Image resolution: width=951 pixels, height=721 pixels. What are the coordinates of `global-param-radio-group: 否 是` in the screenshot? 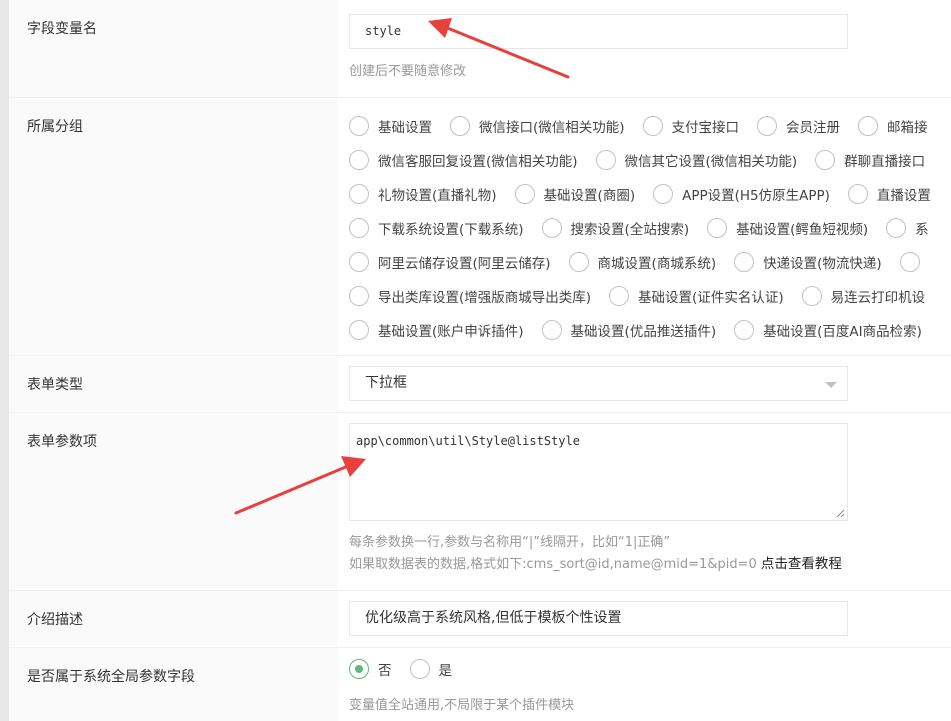 It's located at (409, 669).